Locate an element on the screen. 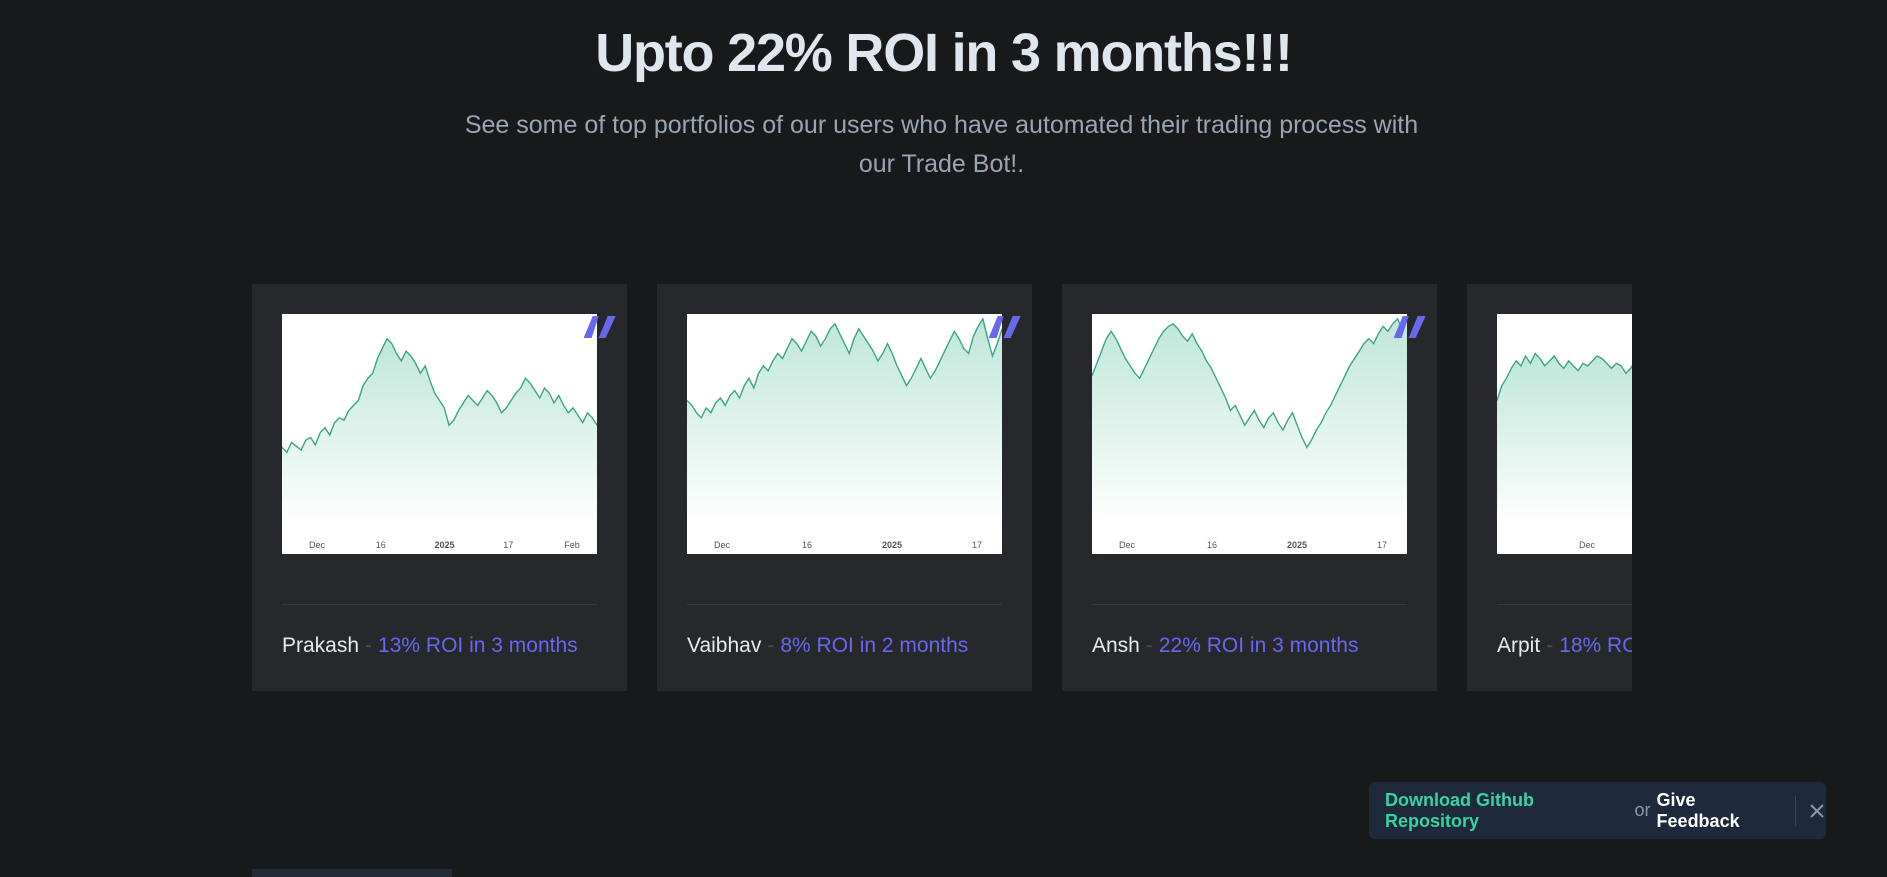 The height and width of the screenshot is (877, 1887). card-caption: Arpit-18% ROI in 3 months is located at coordinates (1564, 646).